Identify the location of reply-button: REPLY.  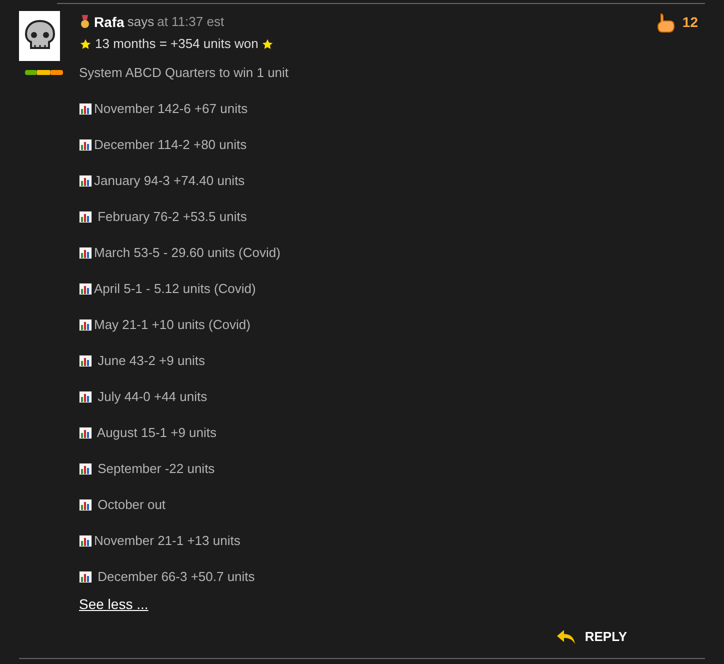
(591, 636).